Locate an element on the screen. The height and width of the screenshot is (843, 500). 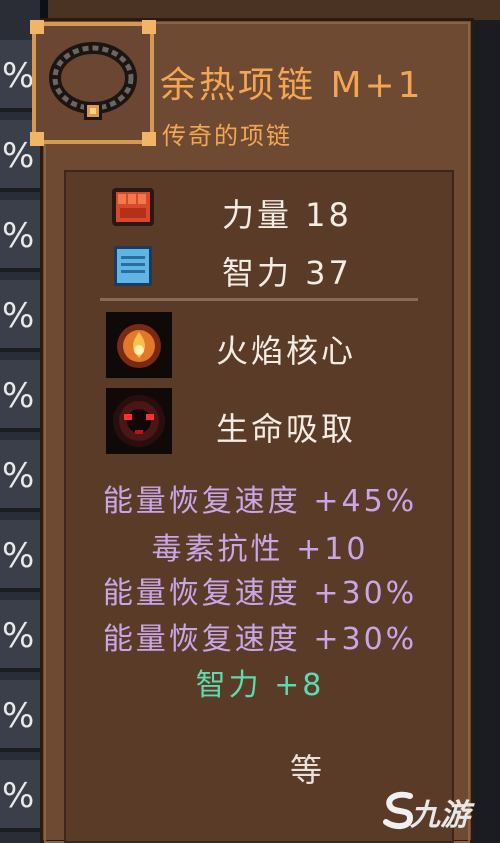
necklace-icon is located at coordinates (93, 81).